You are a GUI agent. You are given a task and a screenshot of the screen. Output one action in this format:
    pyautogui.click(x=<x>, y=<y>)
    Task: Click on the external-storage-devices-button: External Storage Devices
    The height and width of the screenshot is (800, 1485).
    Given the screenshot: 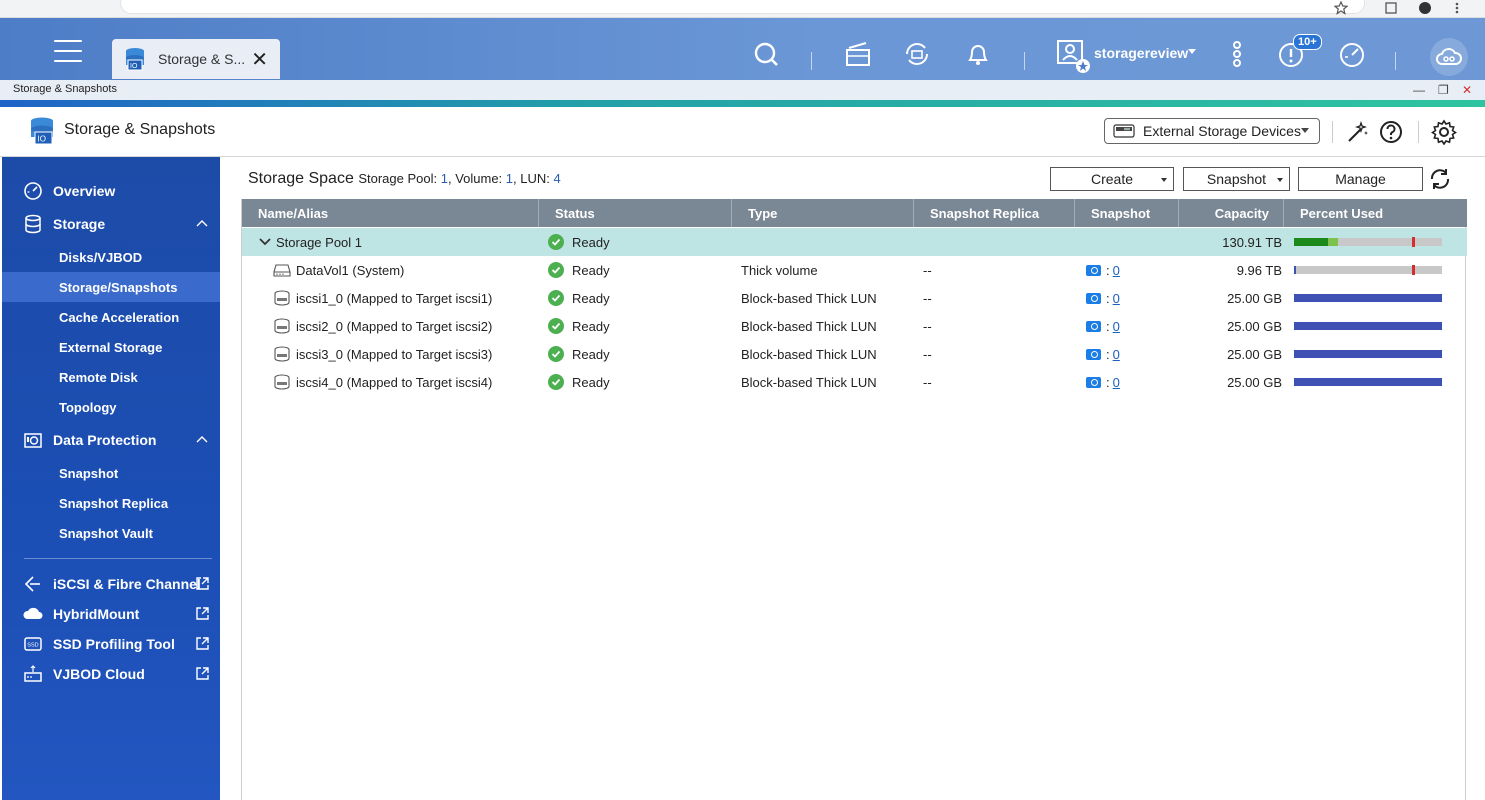 What is the action you would take?
    pyautogui.click(x=1212, y=131)
    